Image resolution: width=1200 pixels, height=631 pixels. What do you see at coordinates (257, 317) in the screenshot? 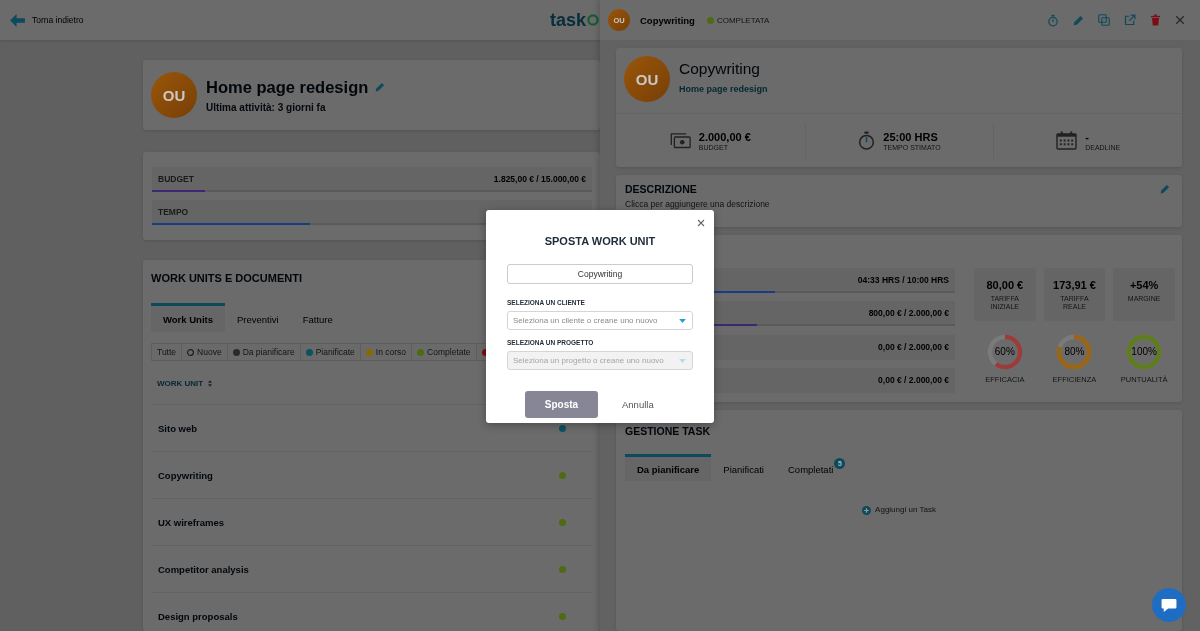
I see `tab: Preventivi` at bounding box center [257, 317].